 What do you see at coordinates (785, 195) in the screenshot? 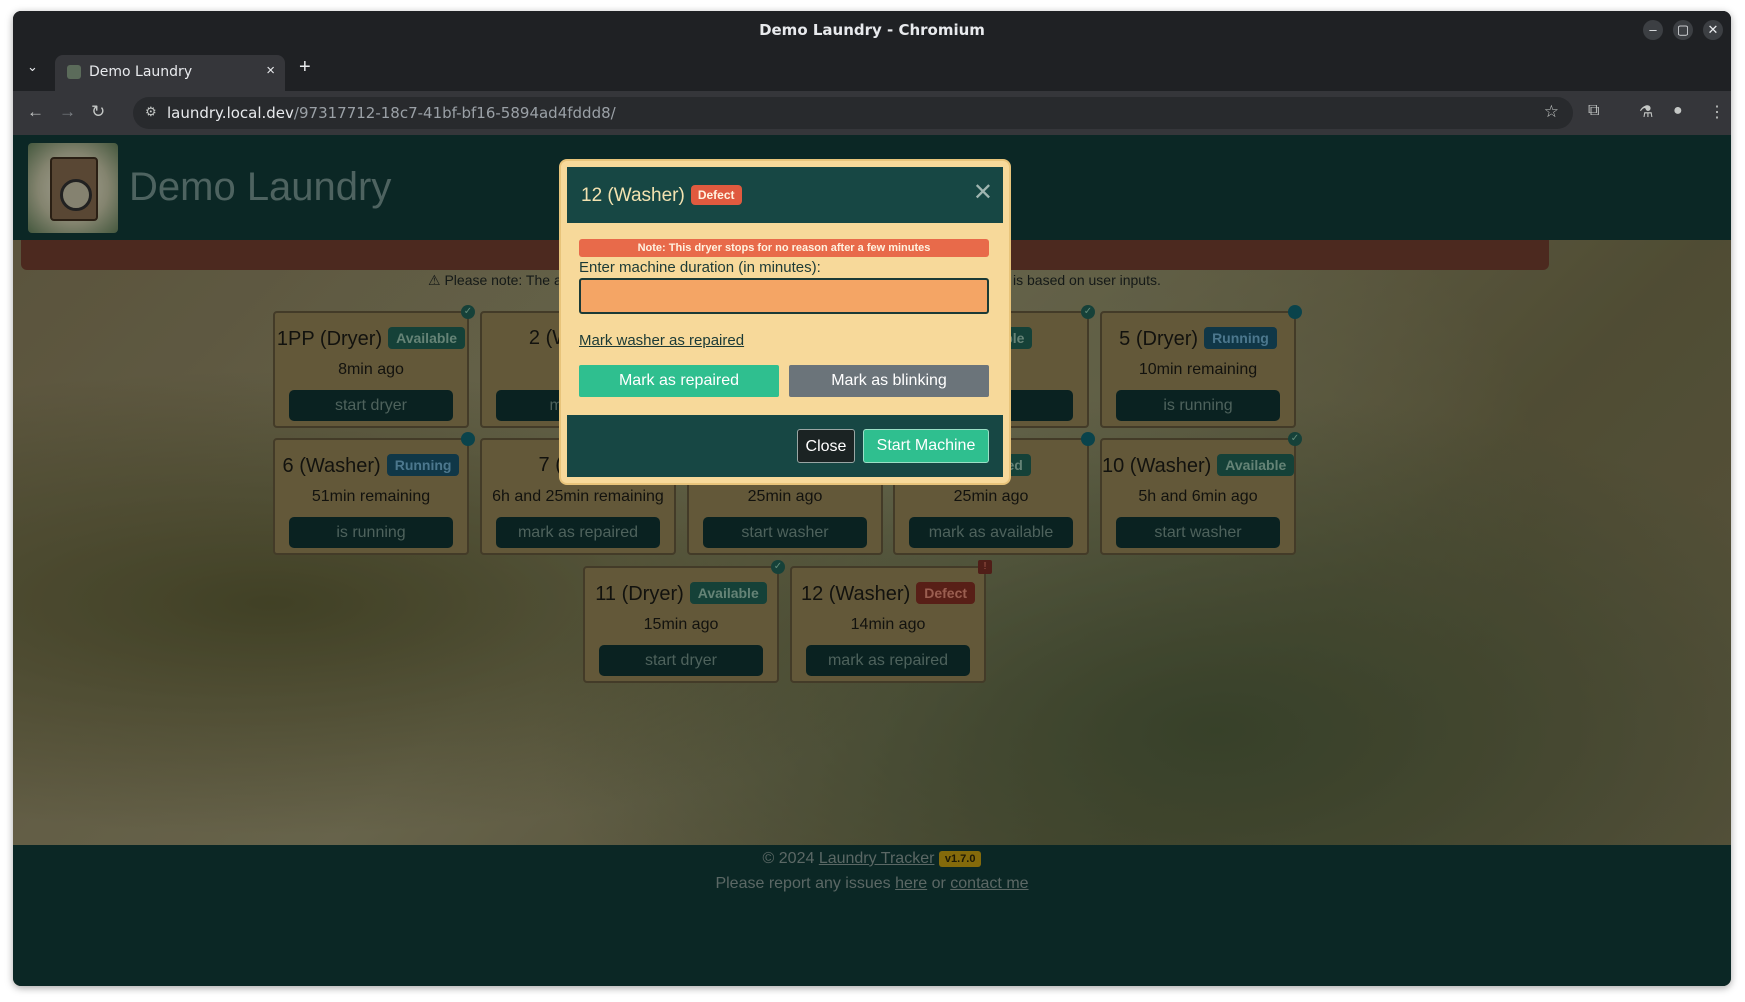
I see `modal-header: 12 (Washer) Defect ✕` at bounding box center [785, 195].